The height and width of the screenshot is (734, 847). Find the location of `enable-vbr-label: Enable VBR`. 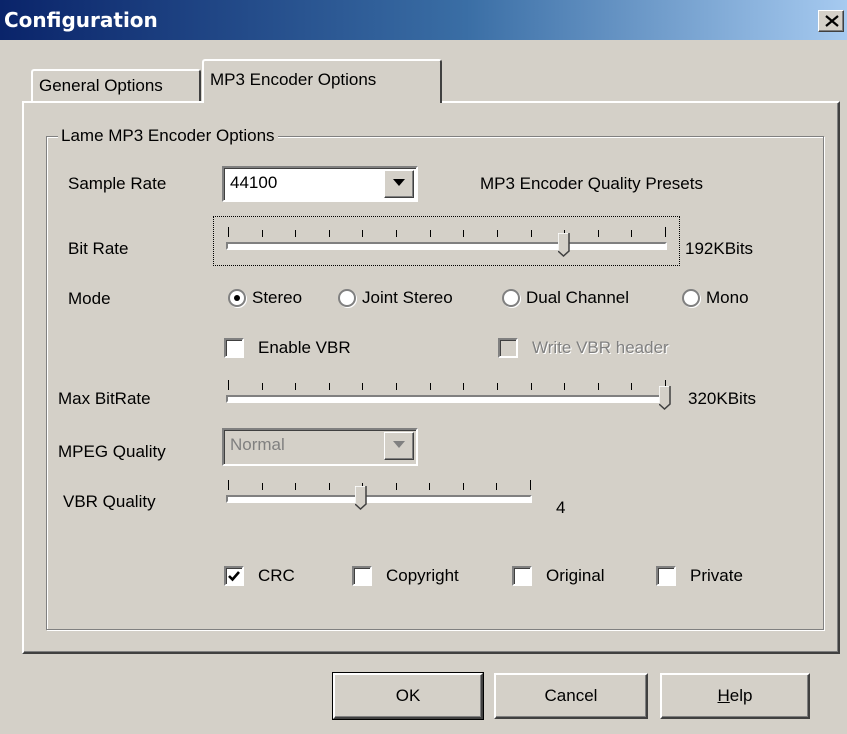

enable-vbr-label: Enable VBR is located at coordinates (304, 348).